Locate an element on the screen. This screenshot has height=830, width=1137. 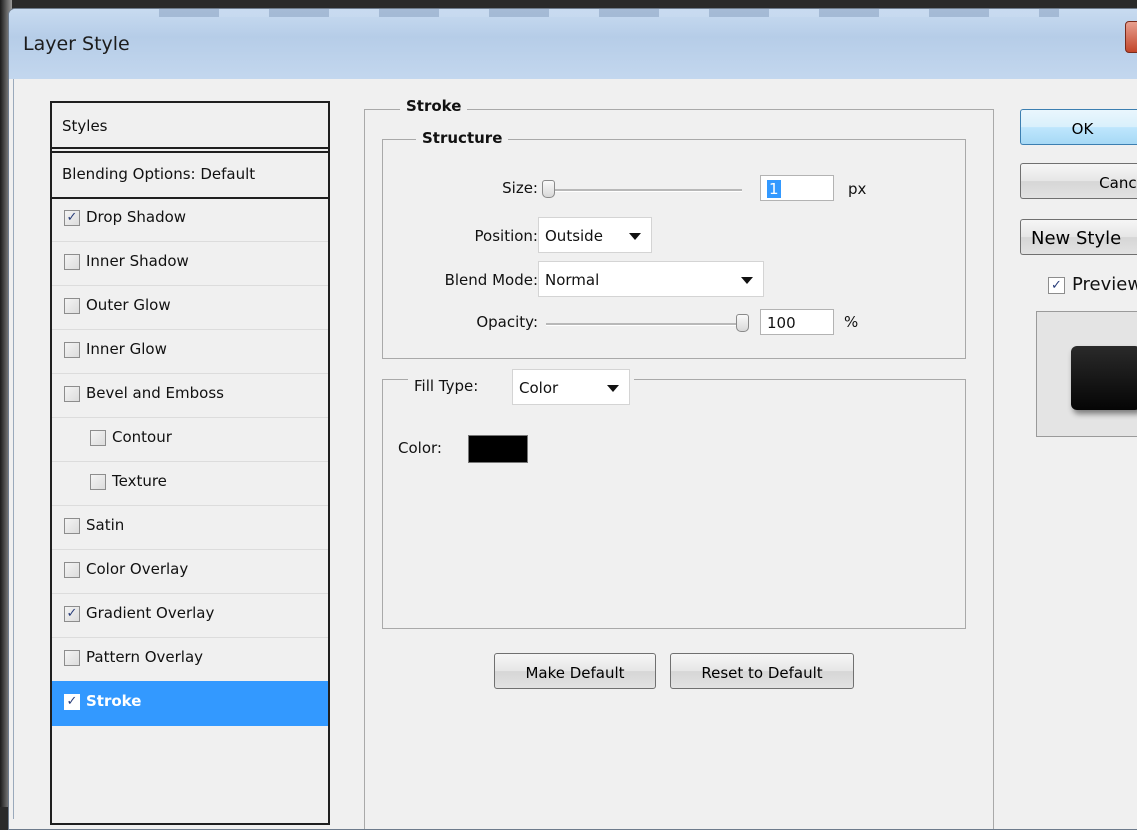
opacity-input: 100 is located at coordinates (797, 322).